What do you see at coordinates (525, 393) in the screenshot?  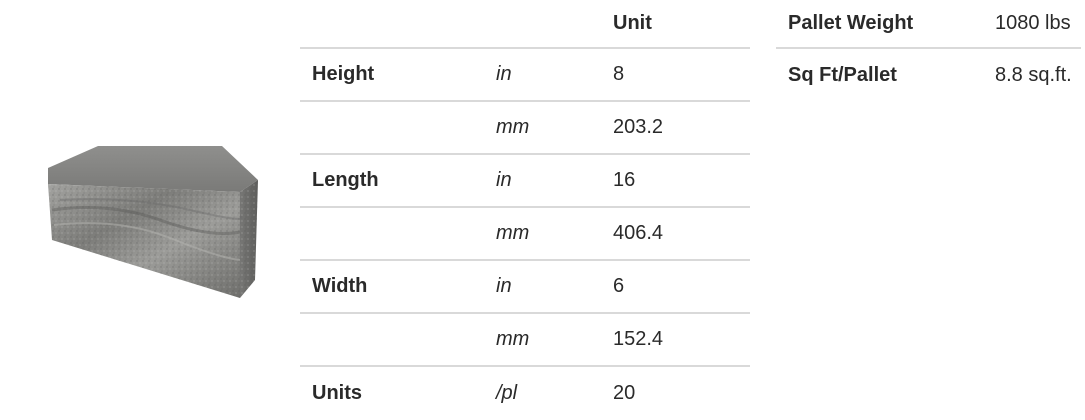 I see `table-row-units: Units /pl 20` at bounding box center [525, 393].